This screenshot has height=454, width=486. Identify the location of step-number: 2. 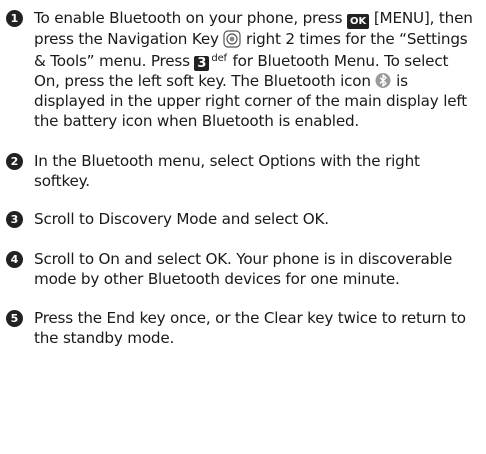
(14, 161).